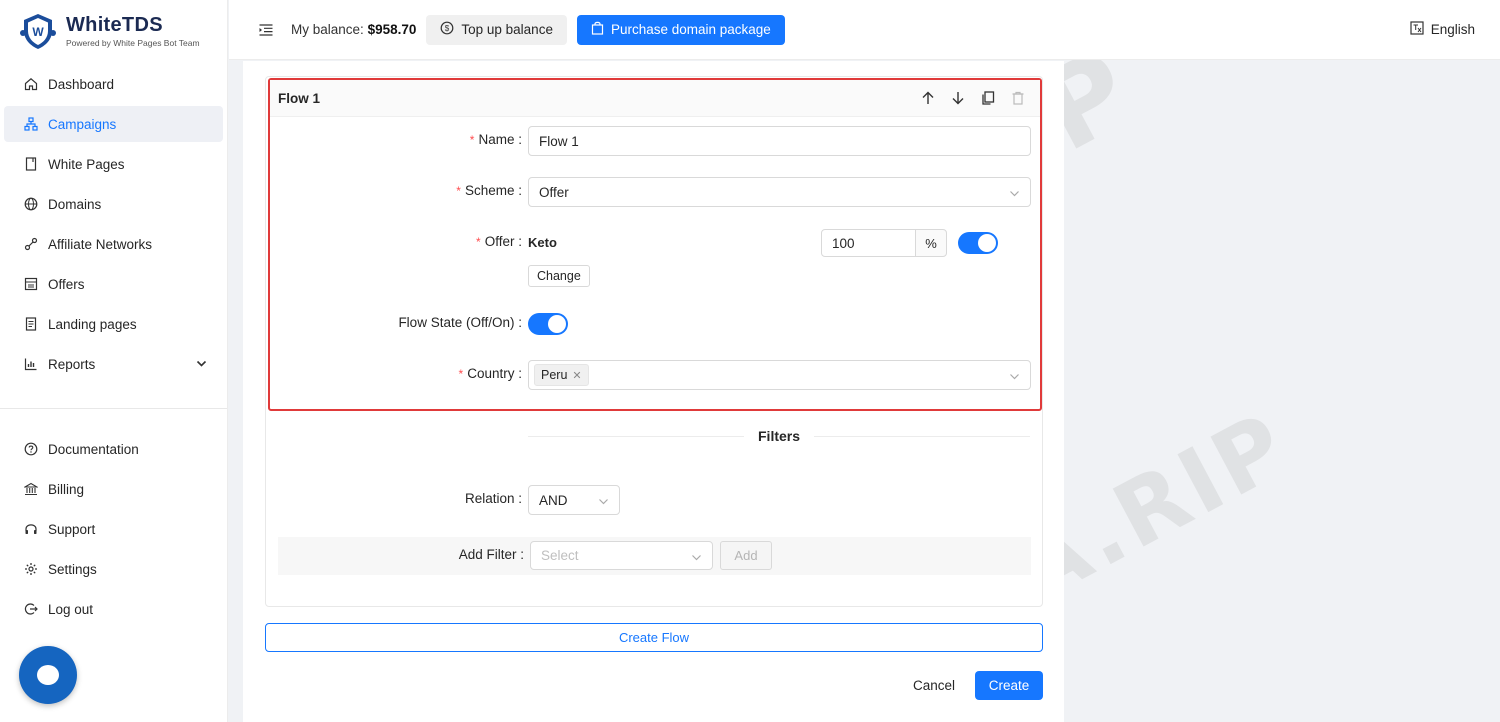 This screenshot has height=722, width=1500. I want to click on offer-percent-input: 100, so click(868, 243).